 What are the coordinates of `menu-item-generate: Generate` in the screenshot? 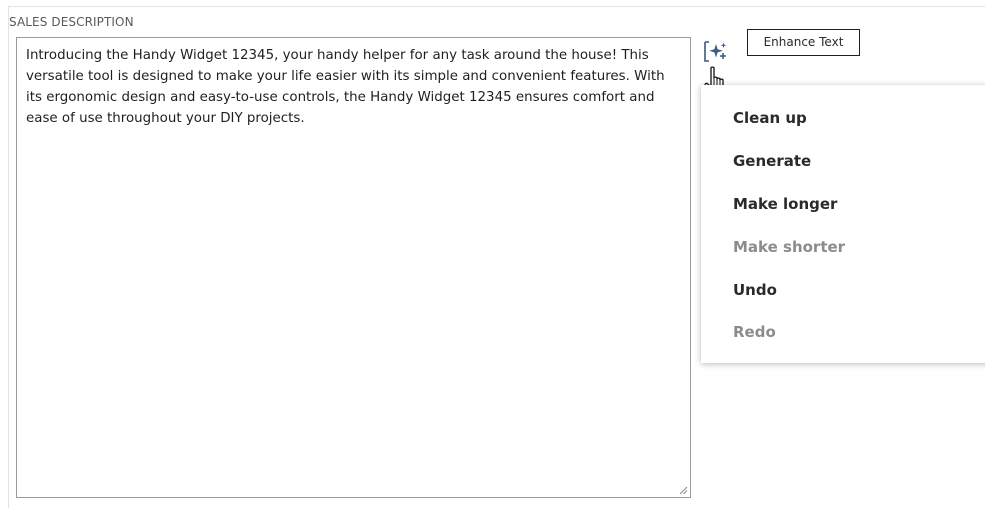 It's located at (772, 161).